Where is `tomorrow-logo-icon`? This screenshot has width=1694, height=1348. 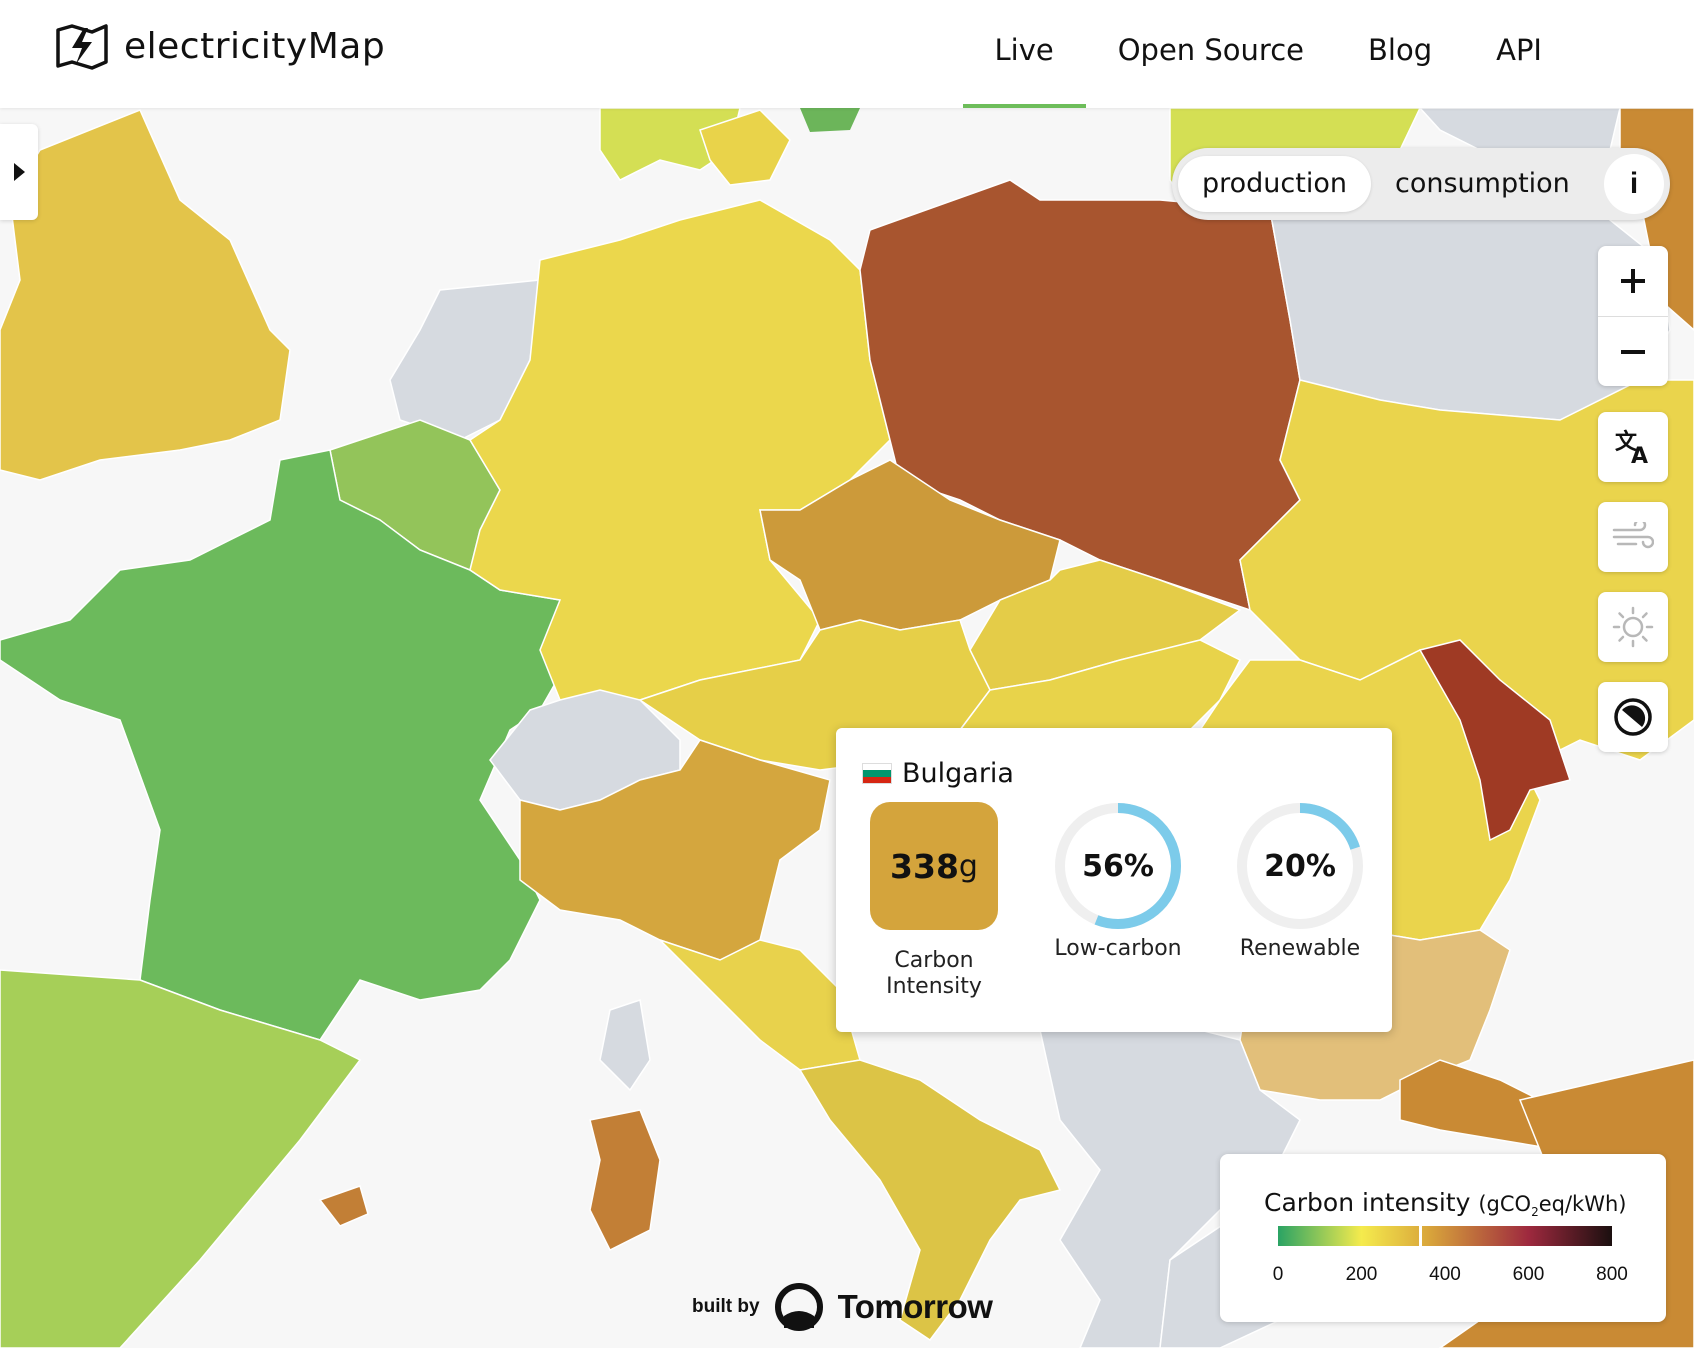 tomorrow-logo-icon is located at coordinates (798, 1307).